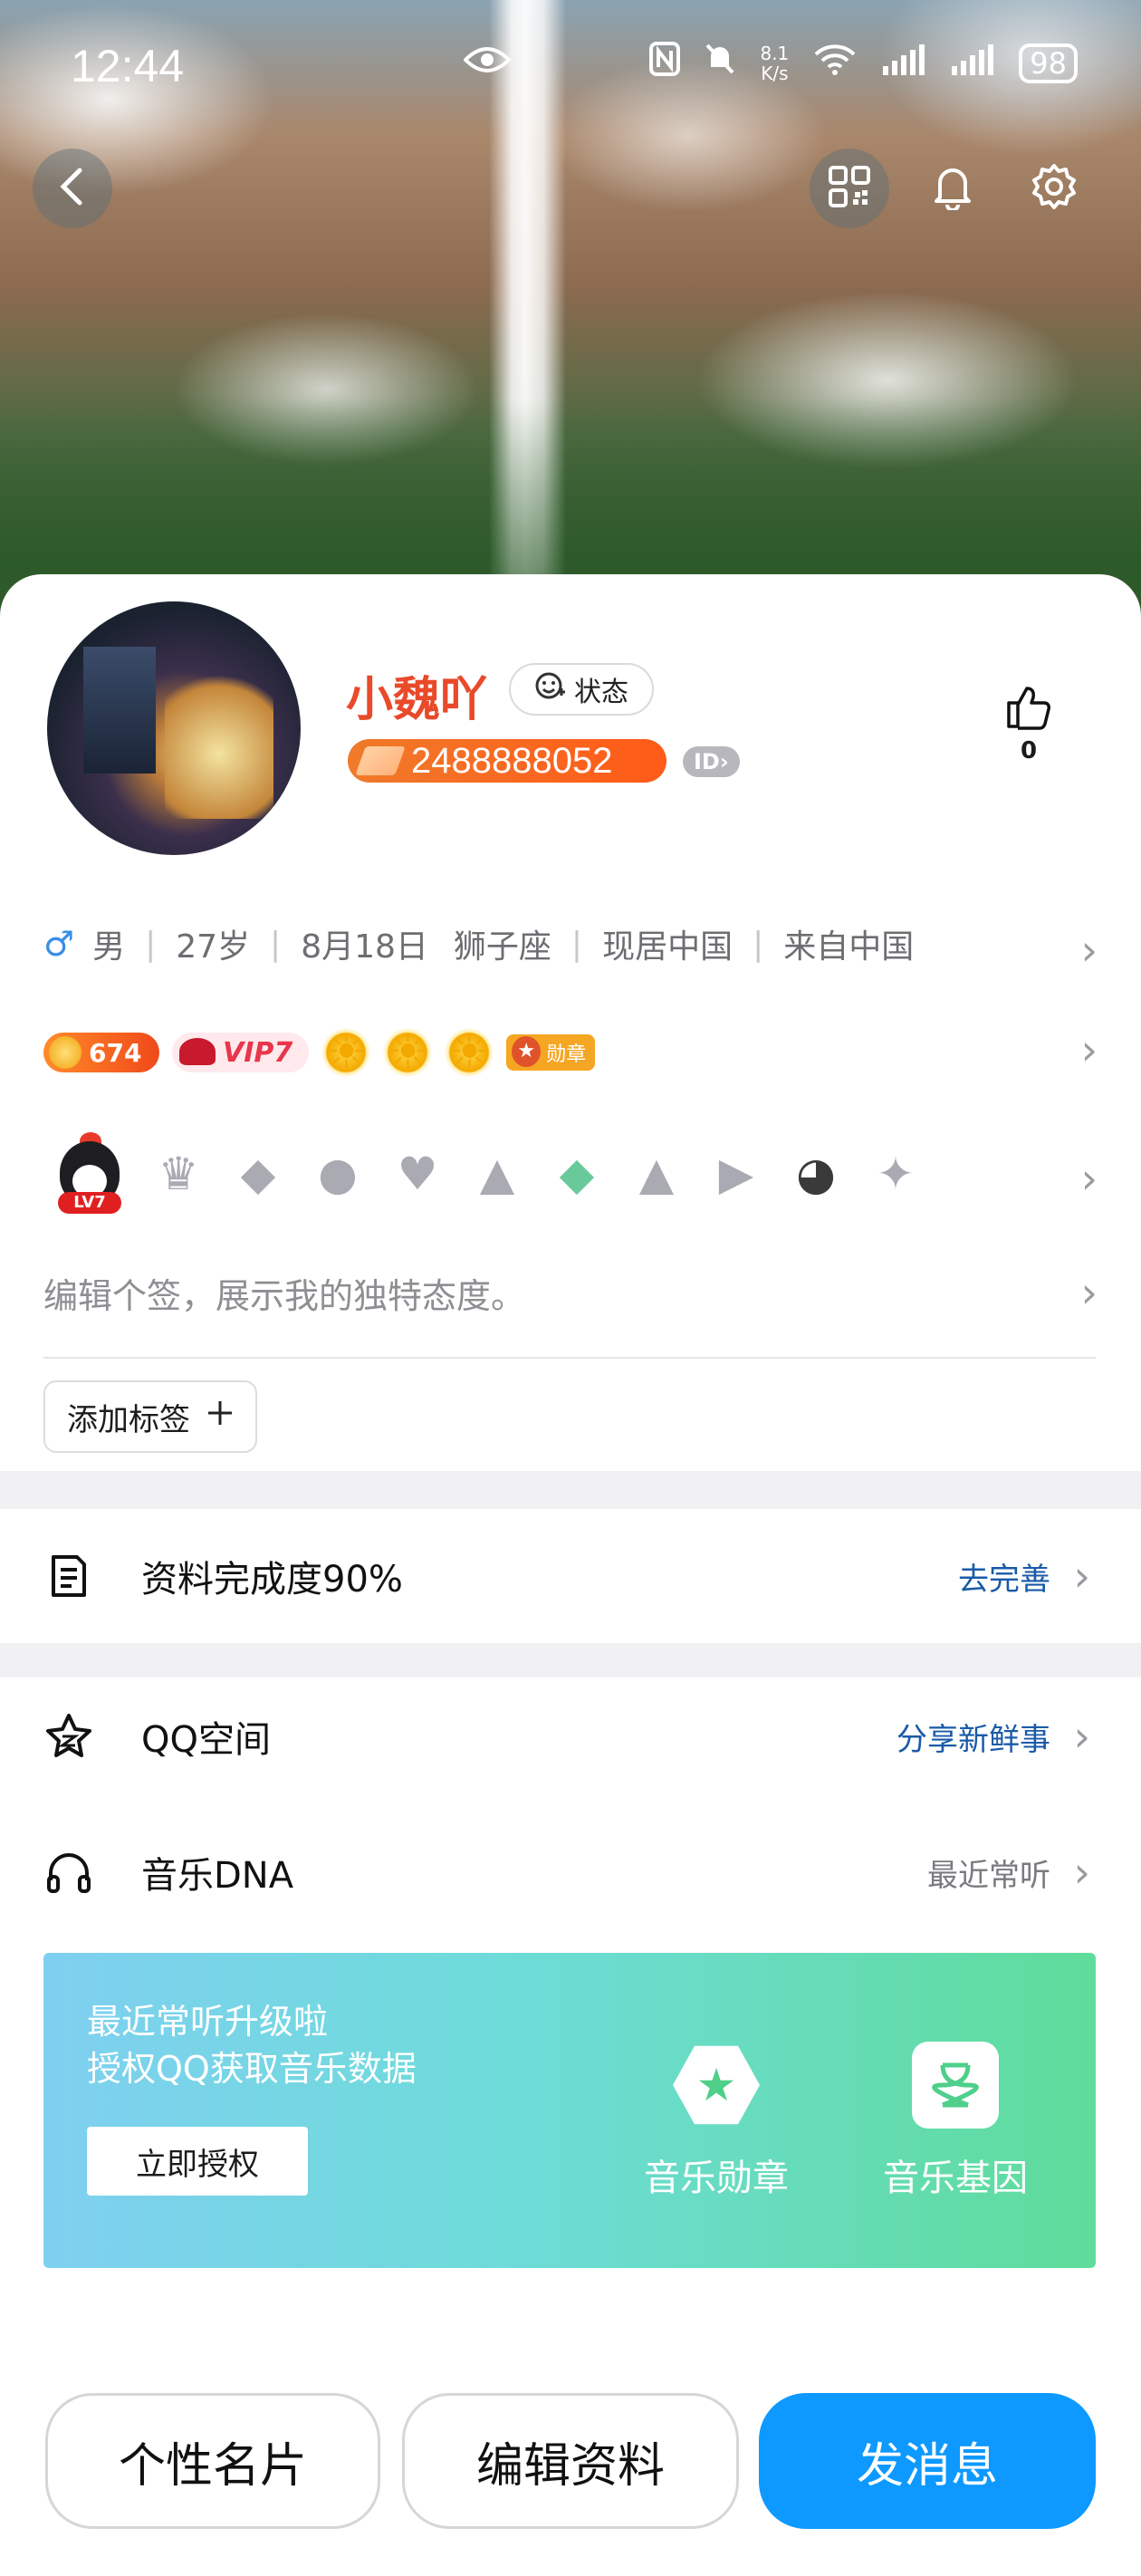 This screenshot has width=1141, height=2576. What do you see at coordinates (849, 947) in the screenshot?
I see `hometown: 来自中国` at bounding box center [849, 947].